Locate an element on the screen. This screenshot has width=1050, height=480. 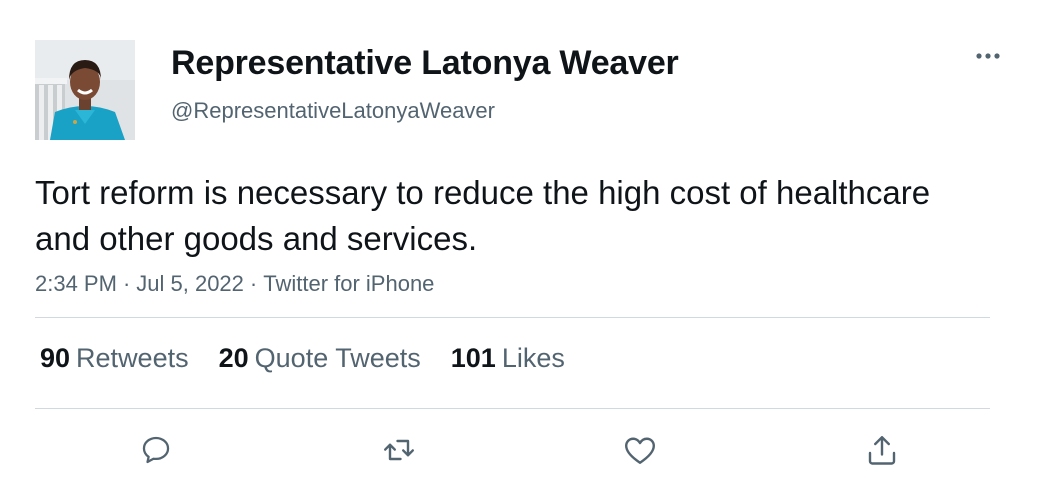
share-button is located at coordinates (882, 450).